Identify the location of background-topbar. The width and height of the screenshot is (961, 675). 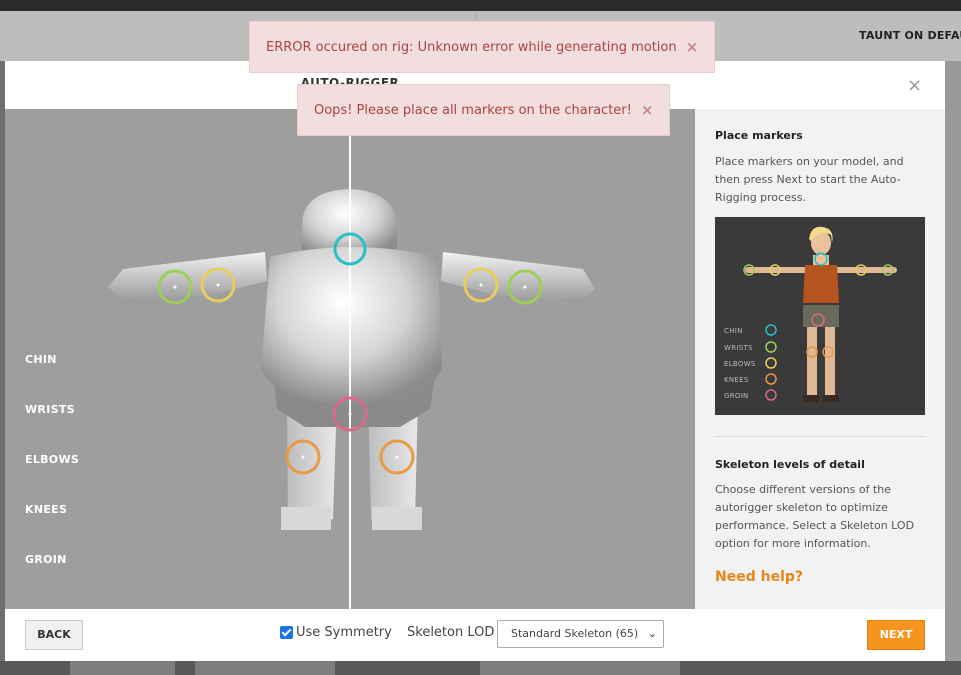
(480, 5).